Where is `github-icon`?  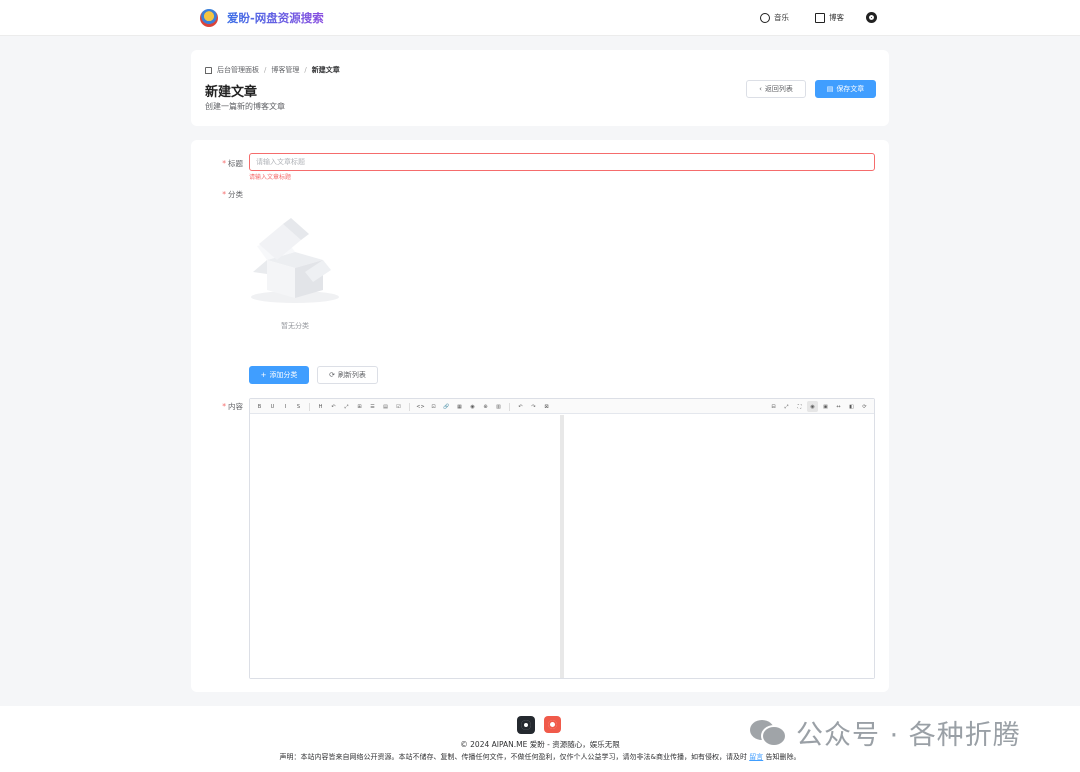
github-icon is located at coordinates (526, 725).